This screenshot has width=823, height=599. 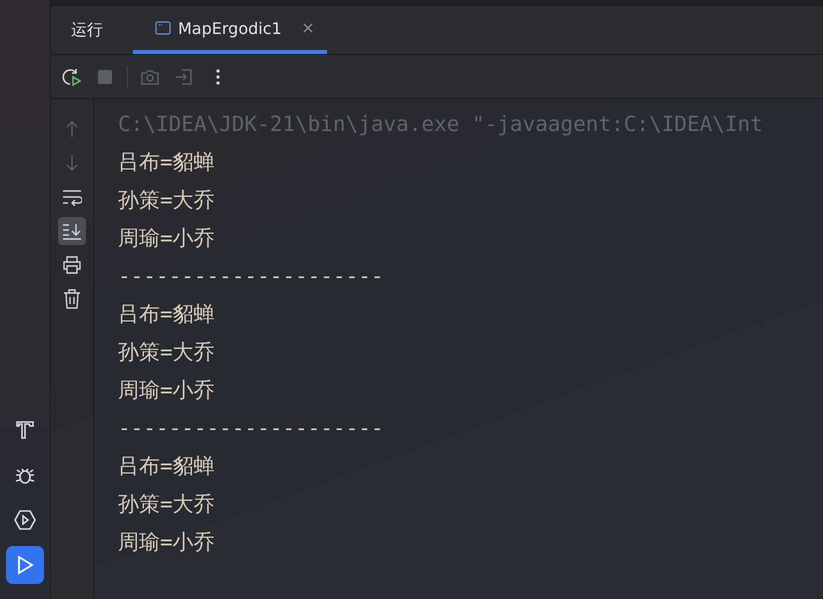 What do you see at coordinates (230, 28) in the screenshot?
I see `tab-label: MapErgodic1` at bounding box center [230, 28].